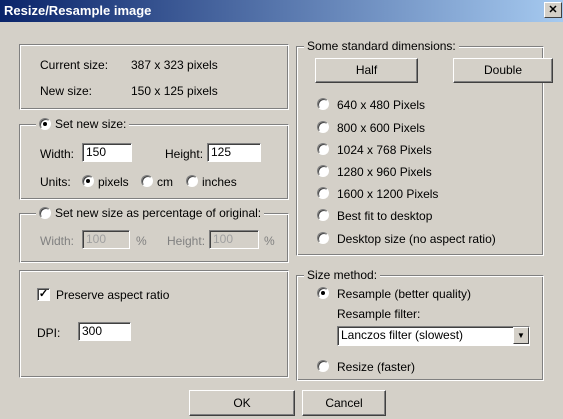  I want to click on percent-height-unit: %, so click(269, 241).